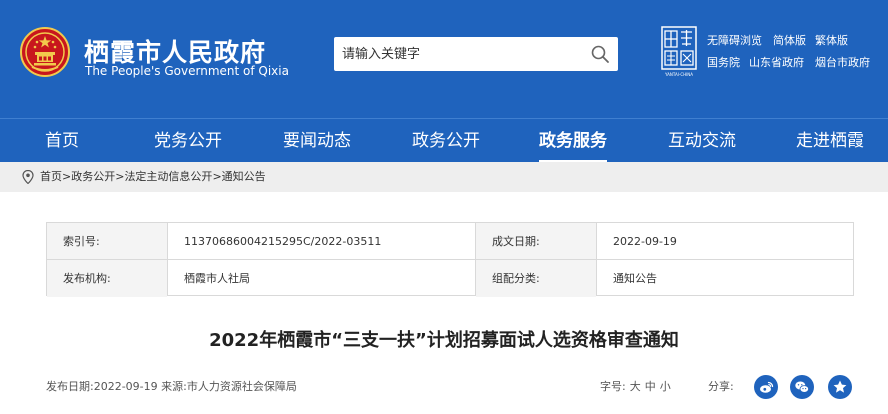 The height and width of the screenshot is (414, 888). What do you see at coordinates (734, 40) in the screenshot?
I see `accessibility-link: 无障碍浏览` at bounding box center [734, 40].